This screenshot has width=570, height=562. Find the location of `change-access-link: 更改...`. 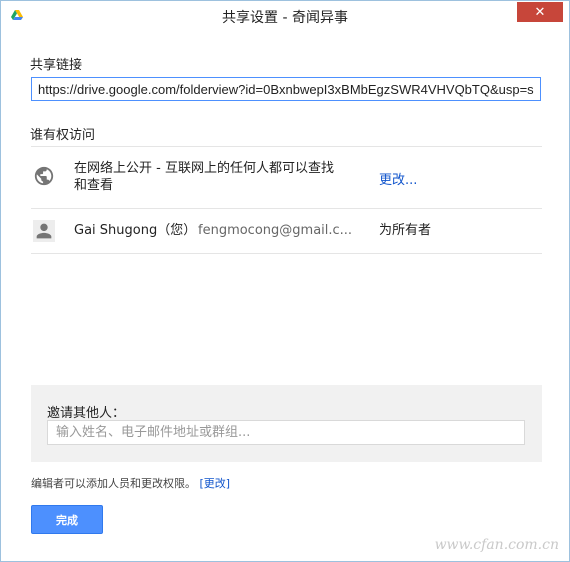

change-access-link: 更改... is located at coordinates (398, 178).